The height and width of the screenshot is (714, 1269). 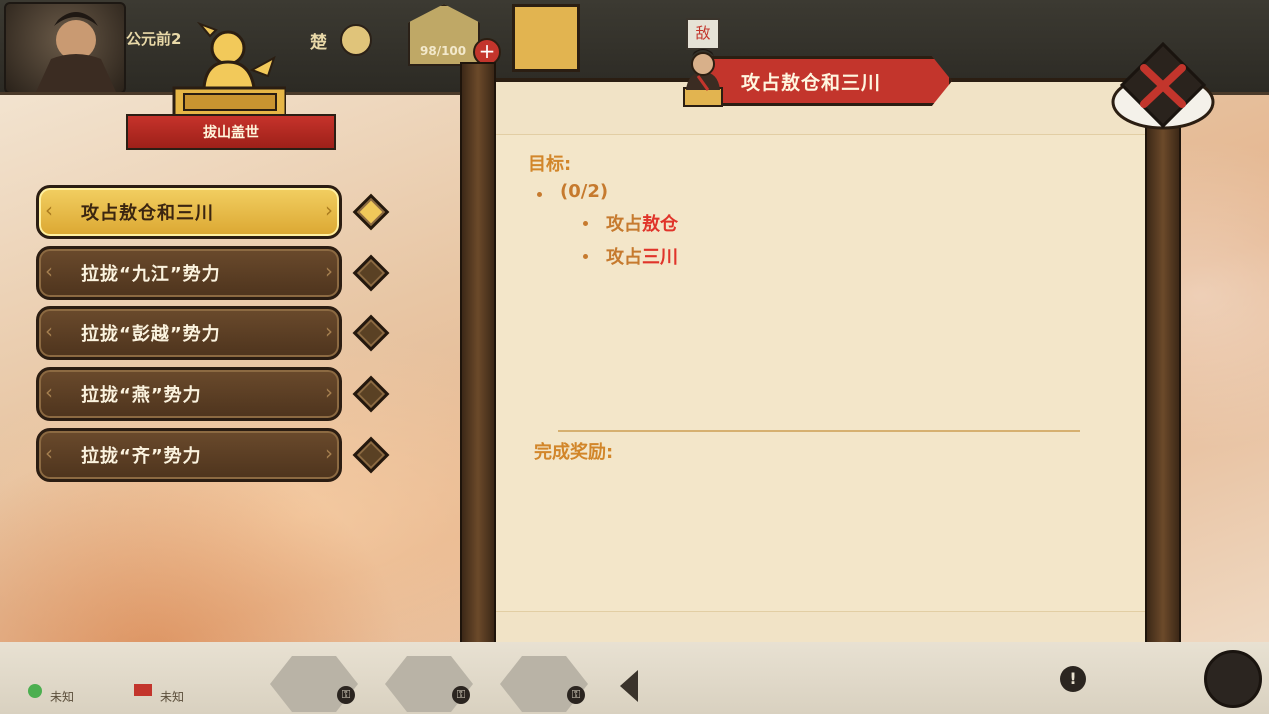 What do you see at coordinates (76, 52) in the screenshot?
I see `ruler-portrait-art` at bounding box center [76, 52].